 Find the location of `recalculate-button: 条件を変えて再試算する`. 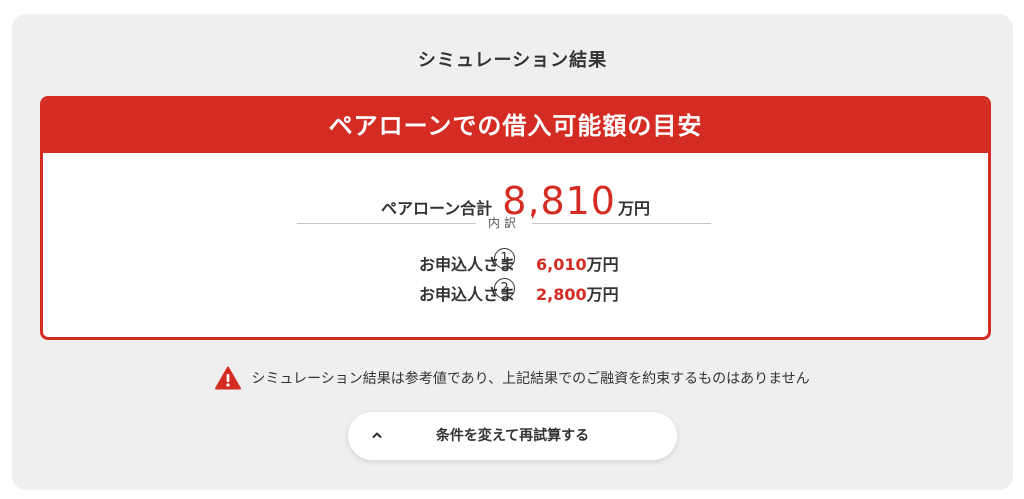

recalculate-button: 条件を変えて再試算する is located at coordinates (512, 436).